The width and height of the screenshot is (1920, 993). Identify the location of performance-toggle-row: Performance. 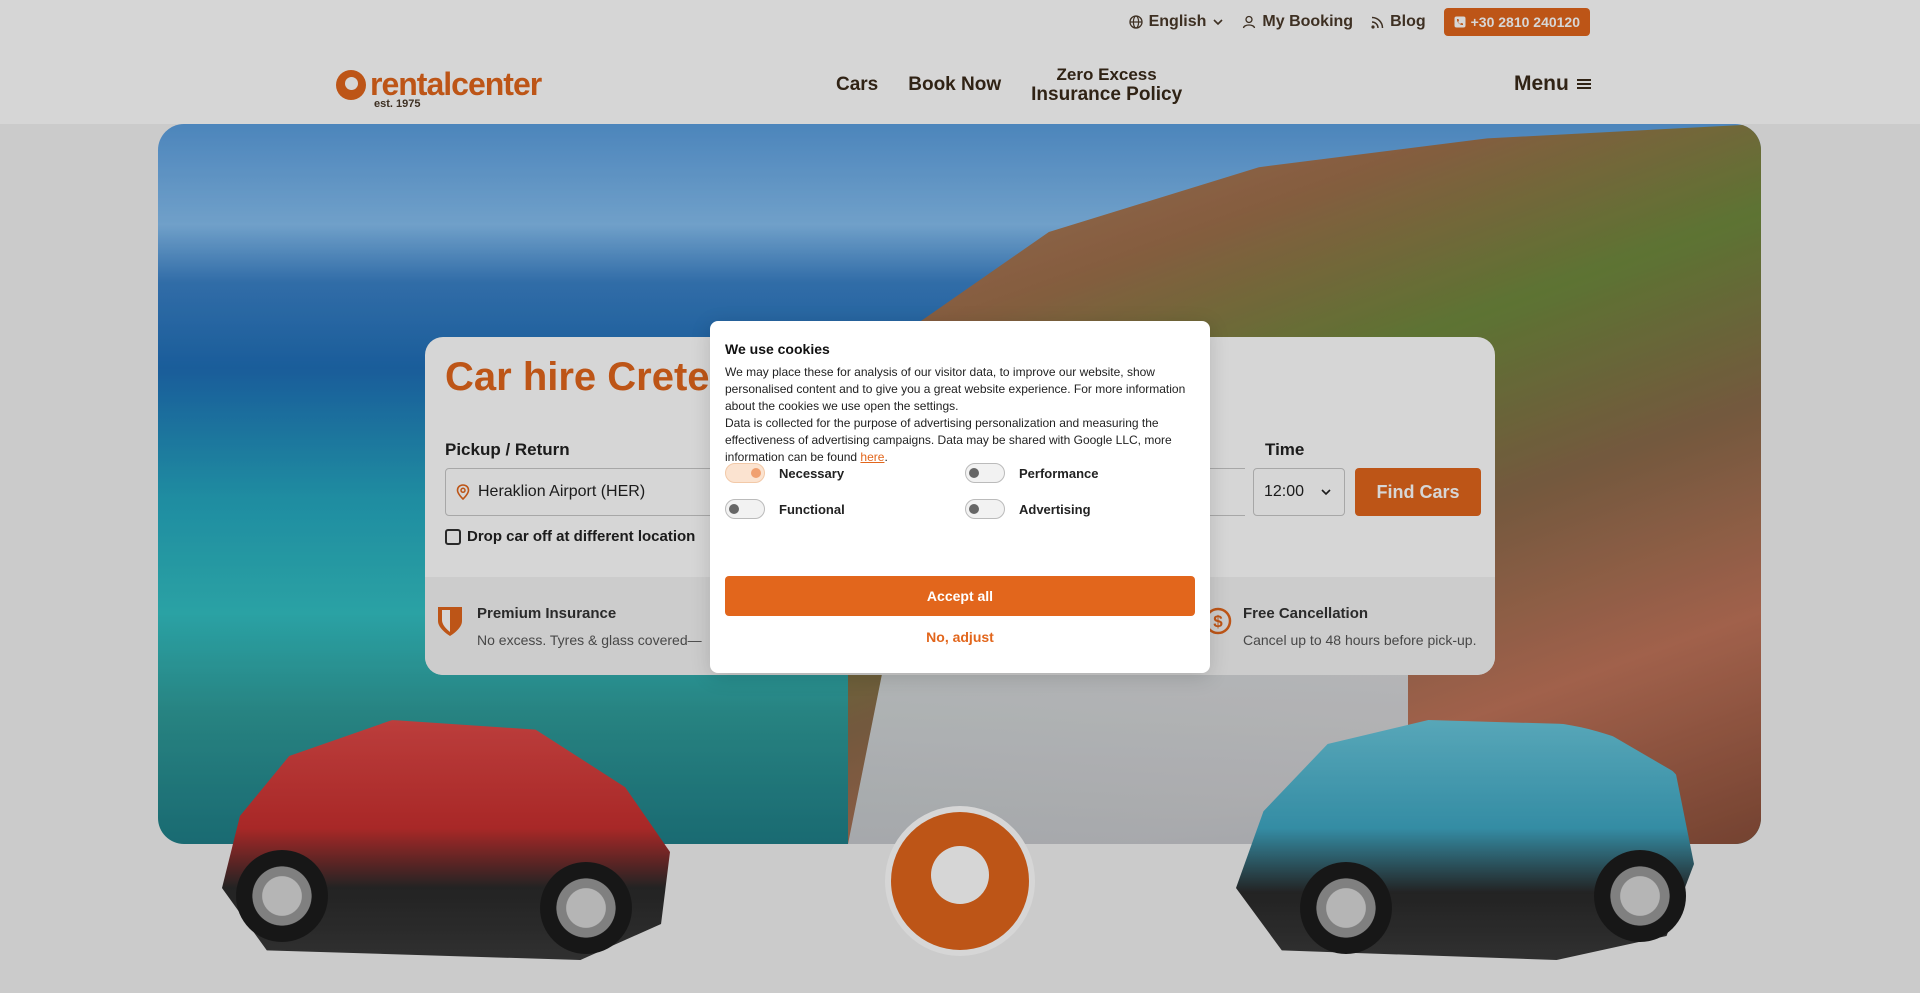
(1031, 473).